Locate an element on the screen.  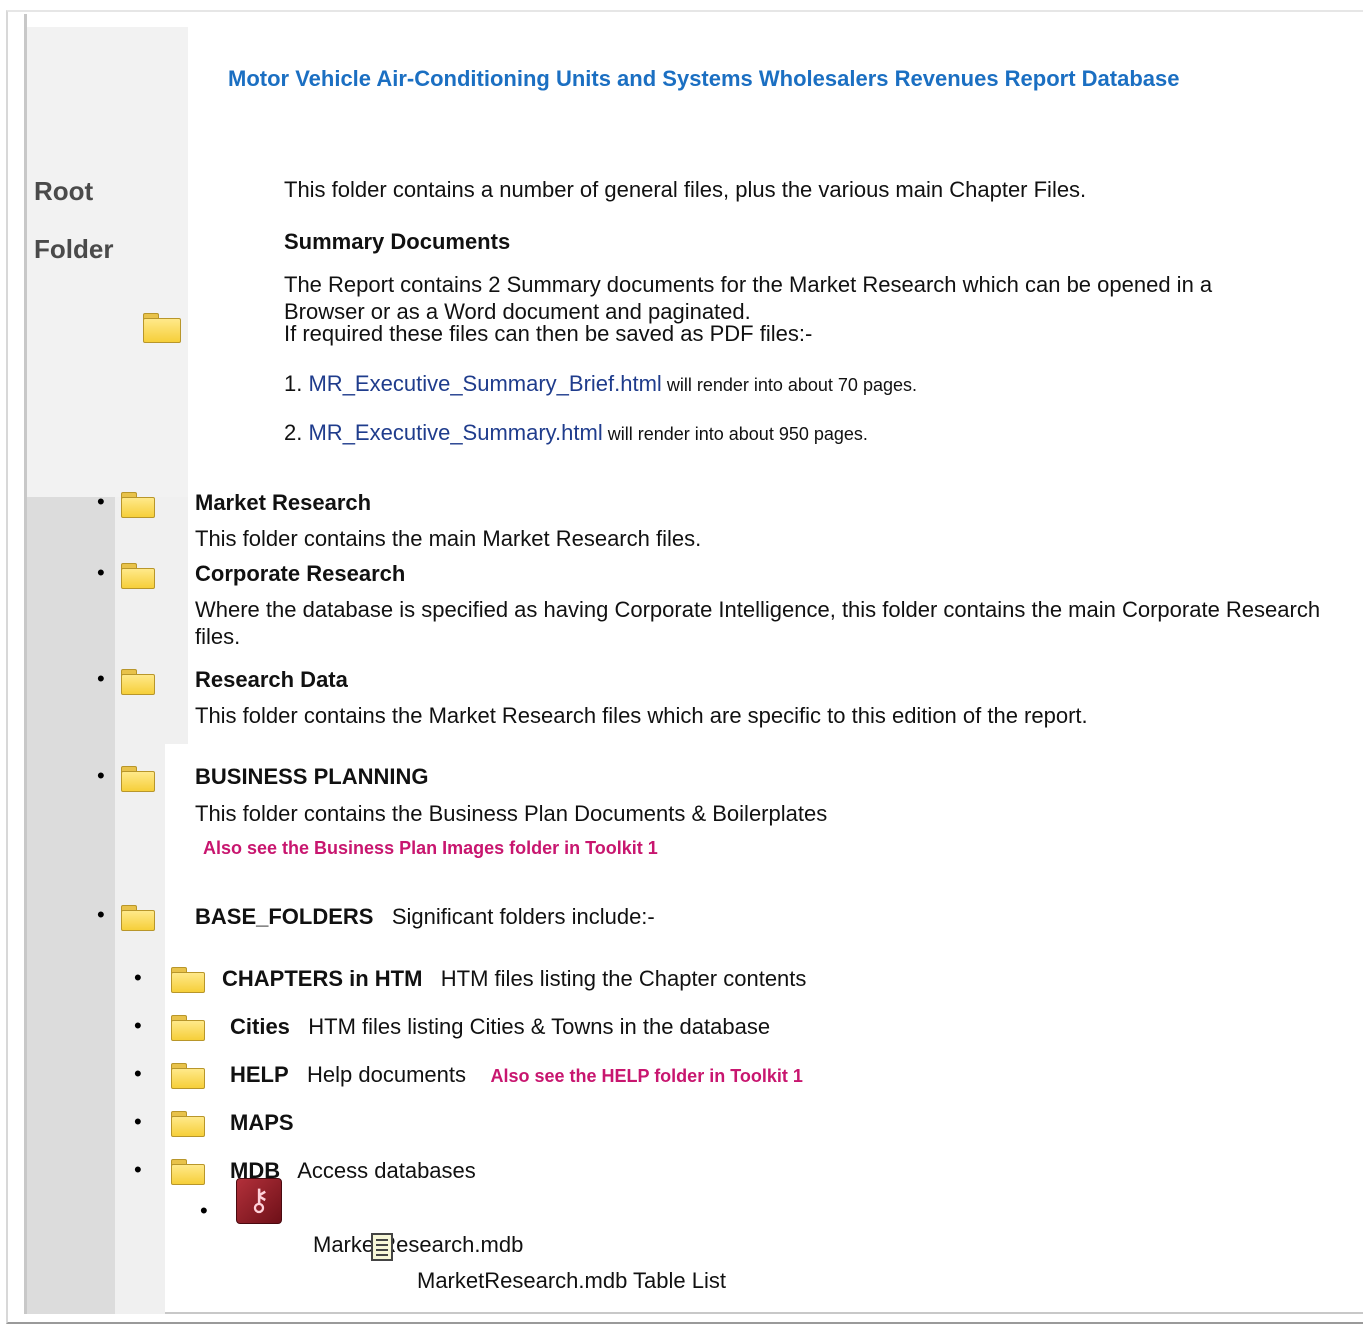
summary-item-number: 2. is located at coordinates (293, 432).